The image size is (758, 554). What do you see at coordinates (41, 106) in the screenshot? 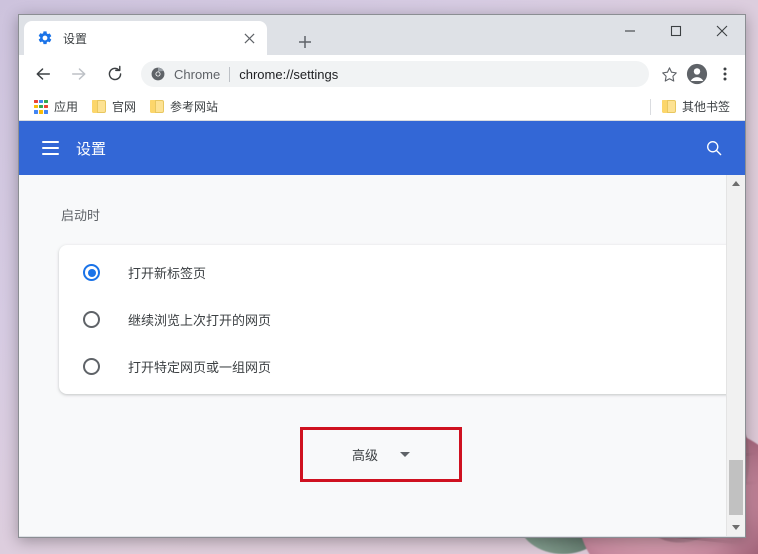
I see `apps-grid-icon` at bounding box center [41, 106].